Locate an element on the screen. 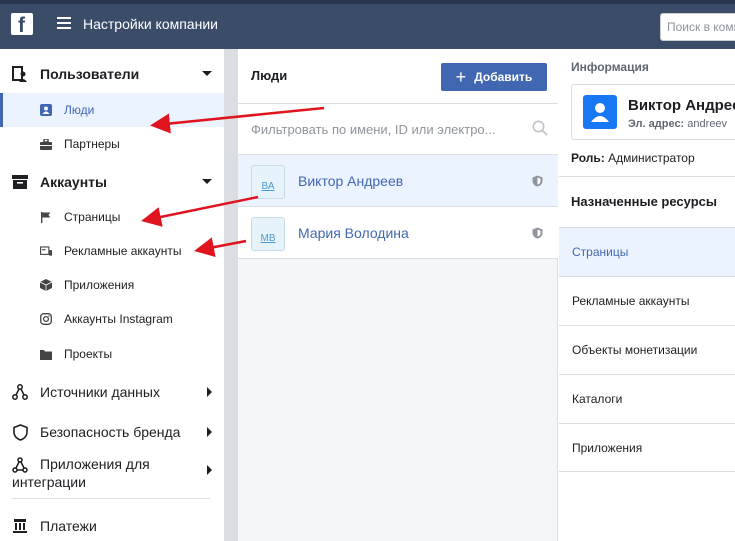 The image size is (735, 541). email-value: andreev is located at coordinates (707, 124).